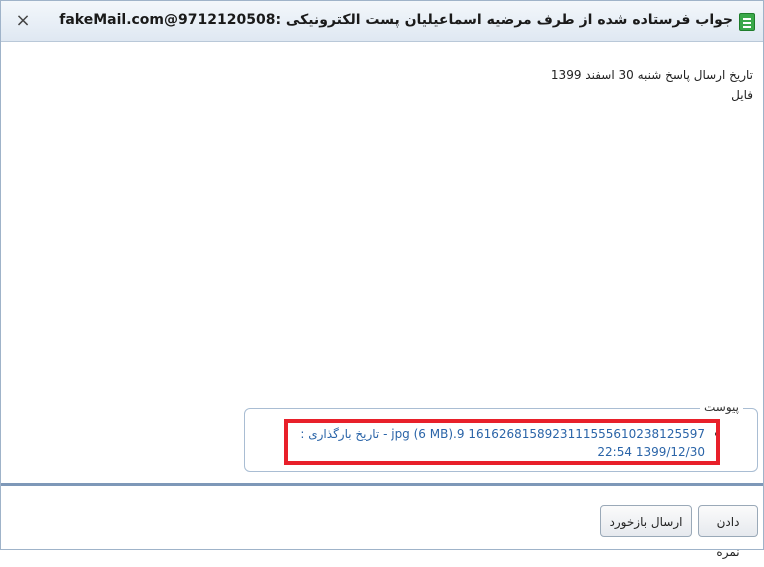 The image size is (764, 567). Describe the element at coordinates (646, 521) in the screenshot. I see `send-feedback-button: ارسال بازخورد` at that location.